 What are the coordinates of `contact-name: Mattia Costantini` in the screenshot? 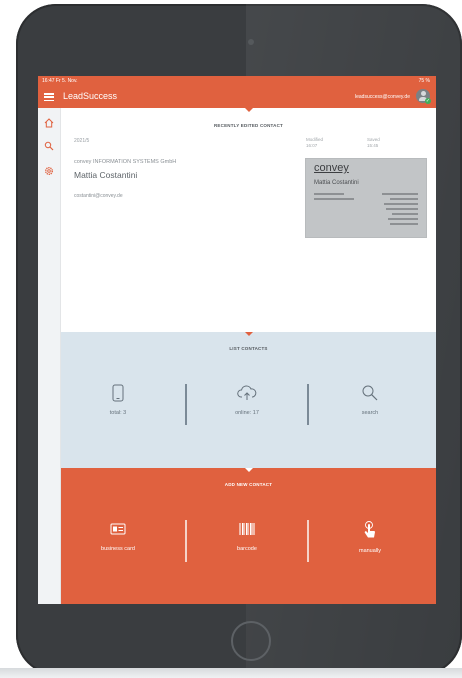 It's located at (106, 175).